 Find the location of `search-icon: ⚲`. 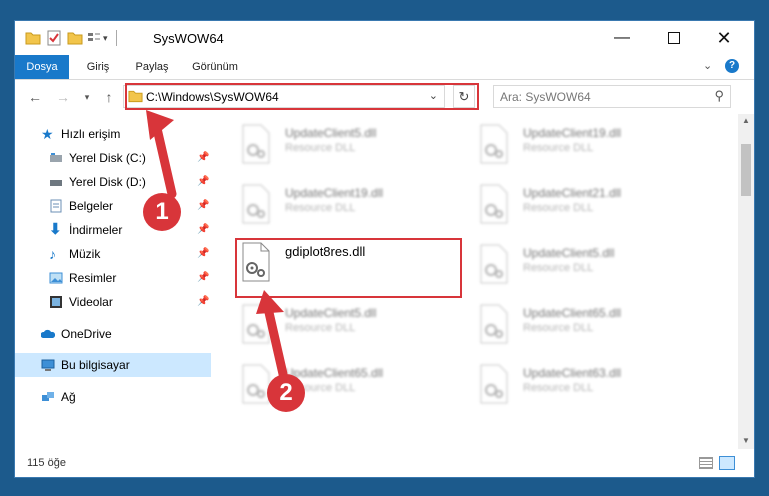

search-icon: ⚲ is located at coordinates (719, 95).